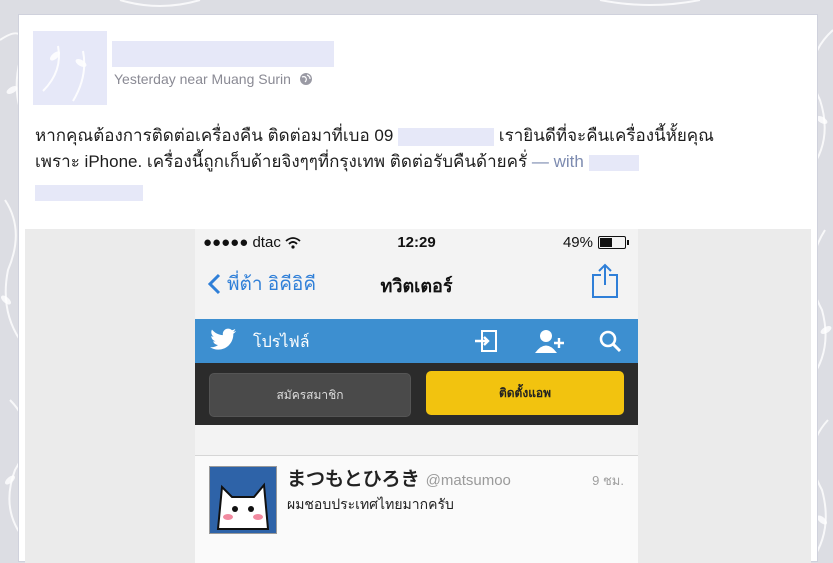 The image size is (833, 563). What do you see at coordinates (550, 341) in the screenshot?
I see `add-user-icon` at bounding box center [550, 341].